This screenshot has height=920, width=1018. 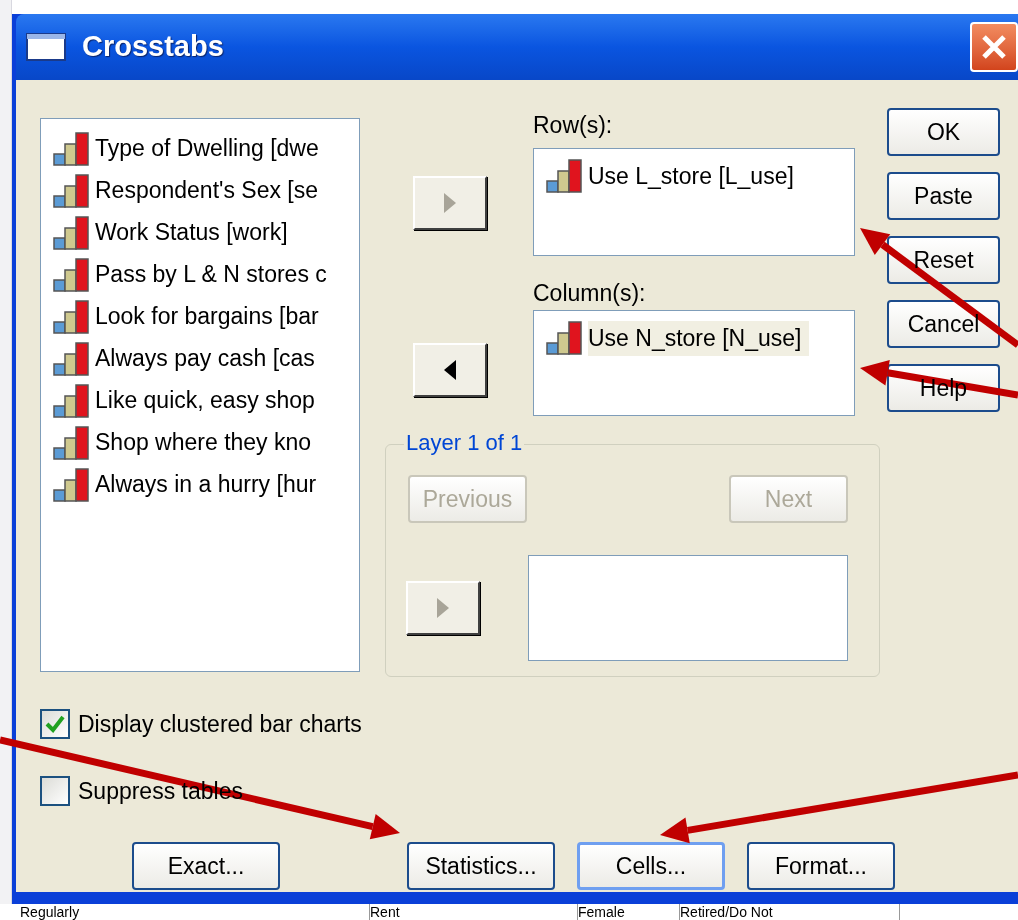 What do you see at coordinates (205, 400) in the screenshot?
I see `variable-item: Like quick, easy shop` at bounding box center [205, 400].